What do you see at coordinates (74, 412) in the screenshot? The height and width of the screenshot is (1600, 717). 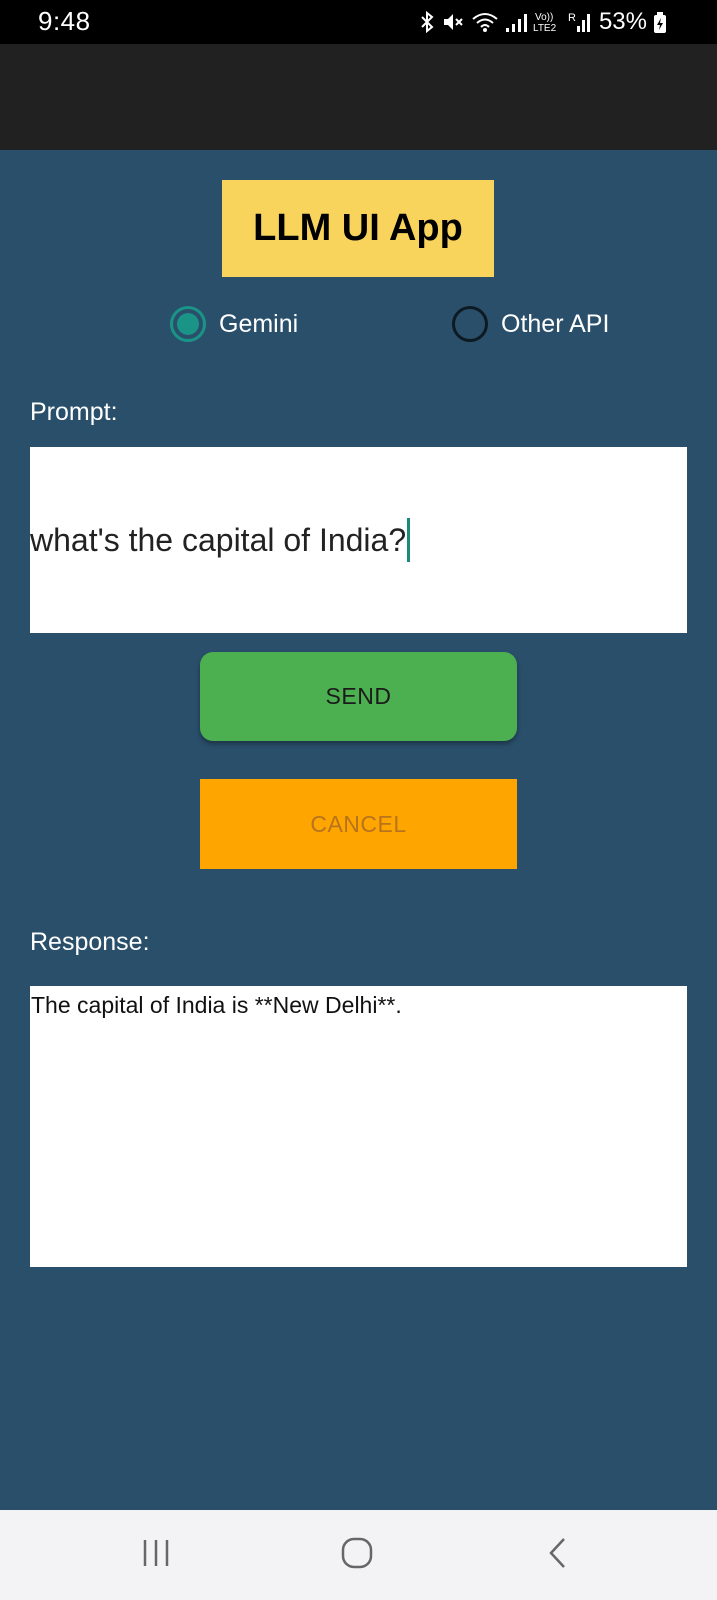 I see `prompt-label: Prompt:` at bounding box center [74, 412].